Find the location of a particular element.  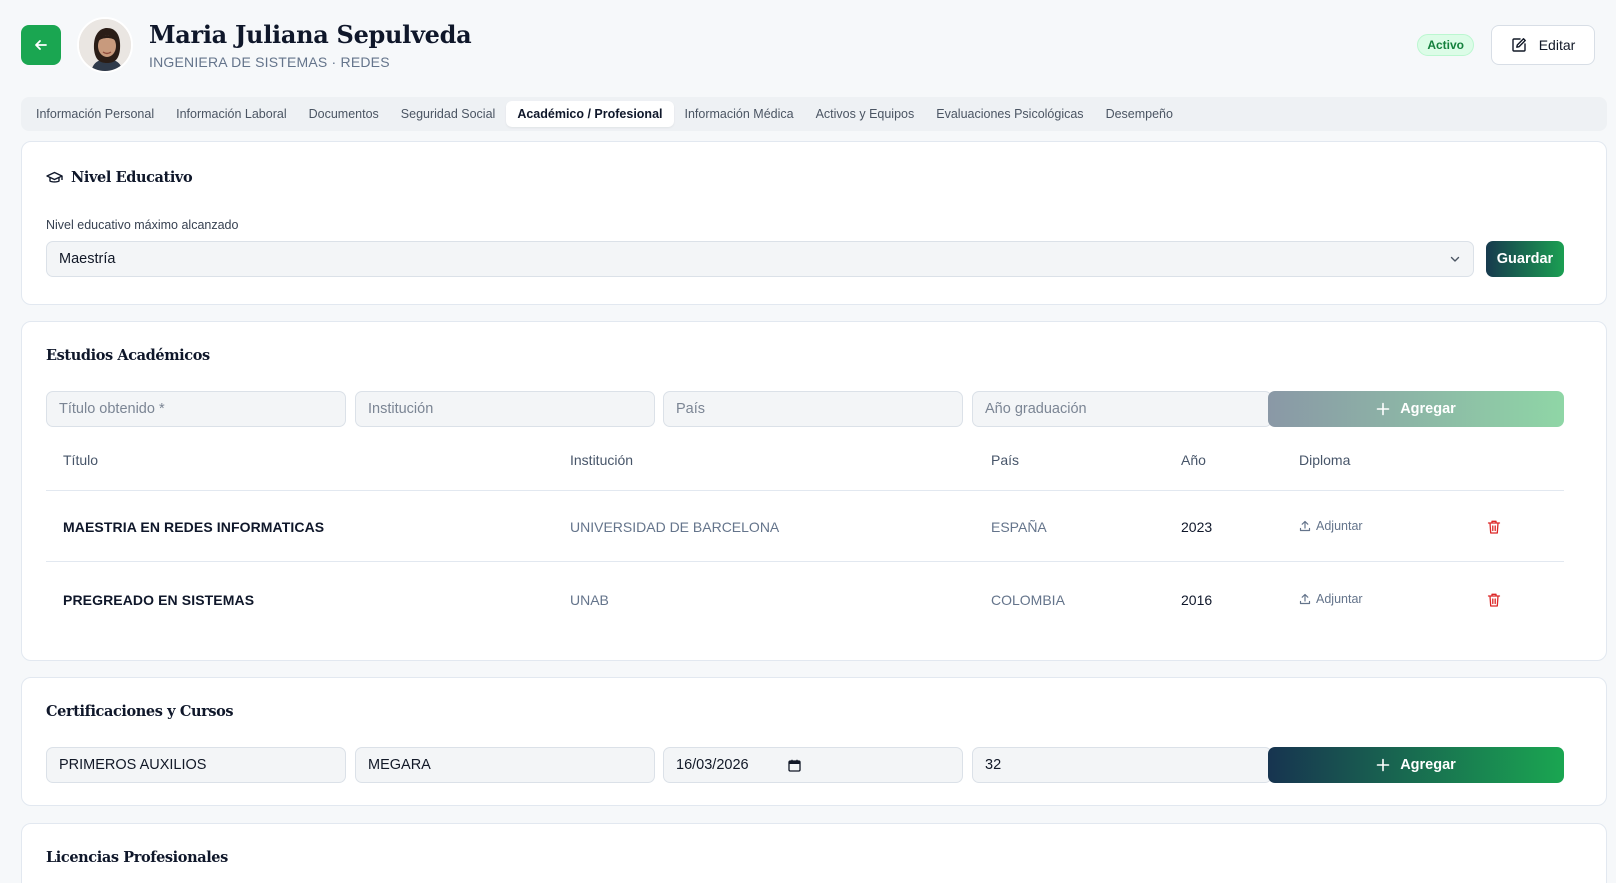

row-2-pais: COLOMBIA is located at coordinates (1028, 600).